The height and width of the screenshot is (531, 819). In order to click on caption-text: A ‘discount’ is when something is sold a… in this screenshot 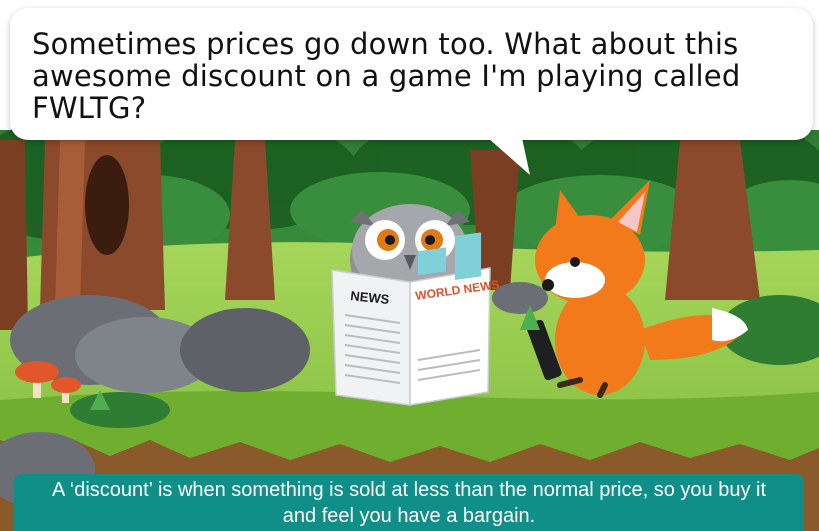, I will do `click(409, 502)`.